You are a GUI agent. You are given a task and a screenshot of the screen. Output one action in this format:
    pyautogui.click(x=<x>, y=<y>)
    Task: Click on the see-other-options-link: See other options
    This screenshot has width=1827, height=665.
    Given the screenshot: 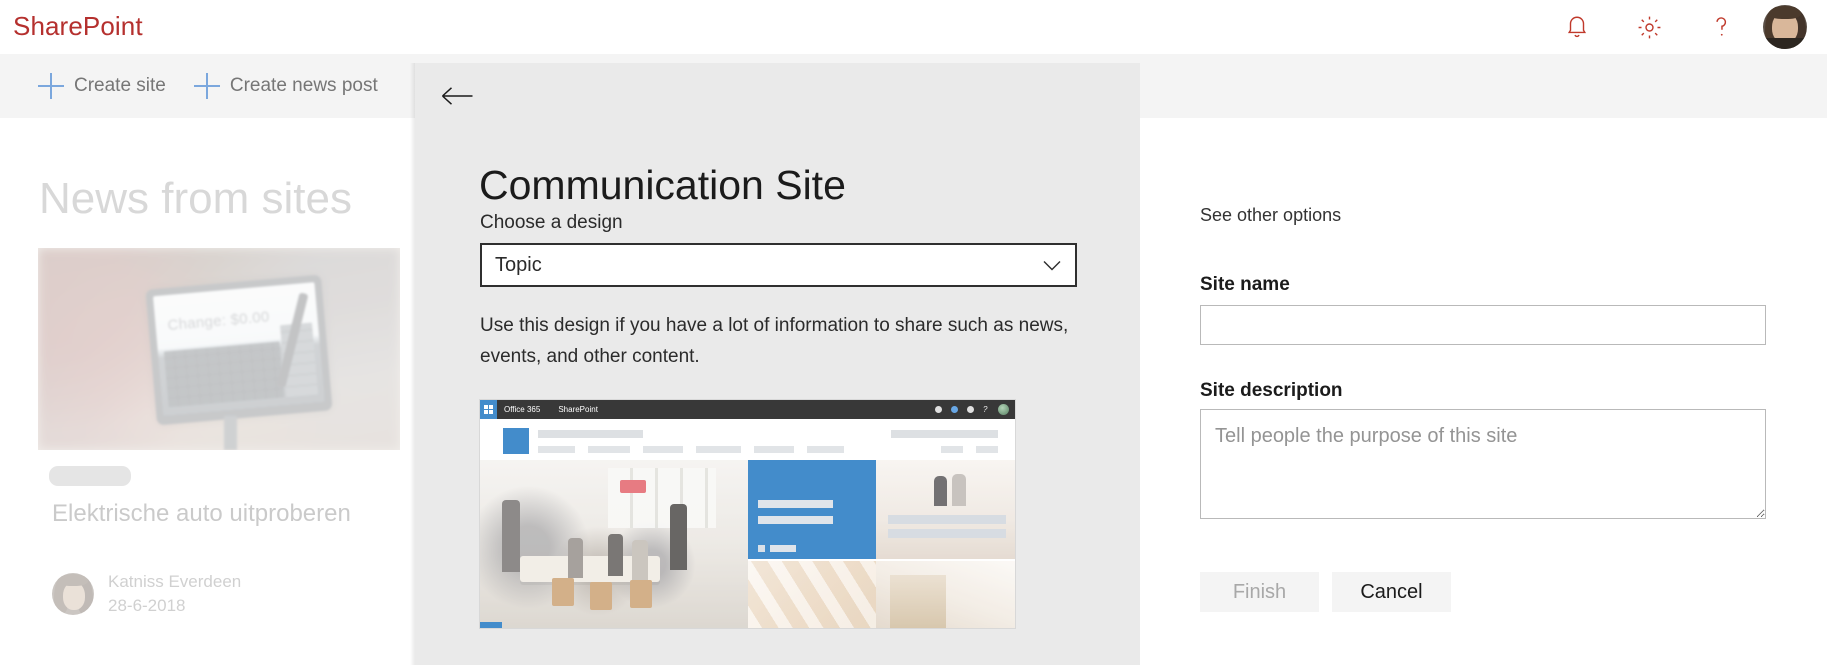 What is the action you would take?
    pyautogui.click(x=1270, y=215)
    